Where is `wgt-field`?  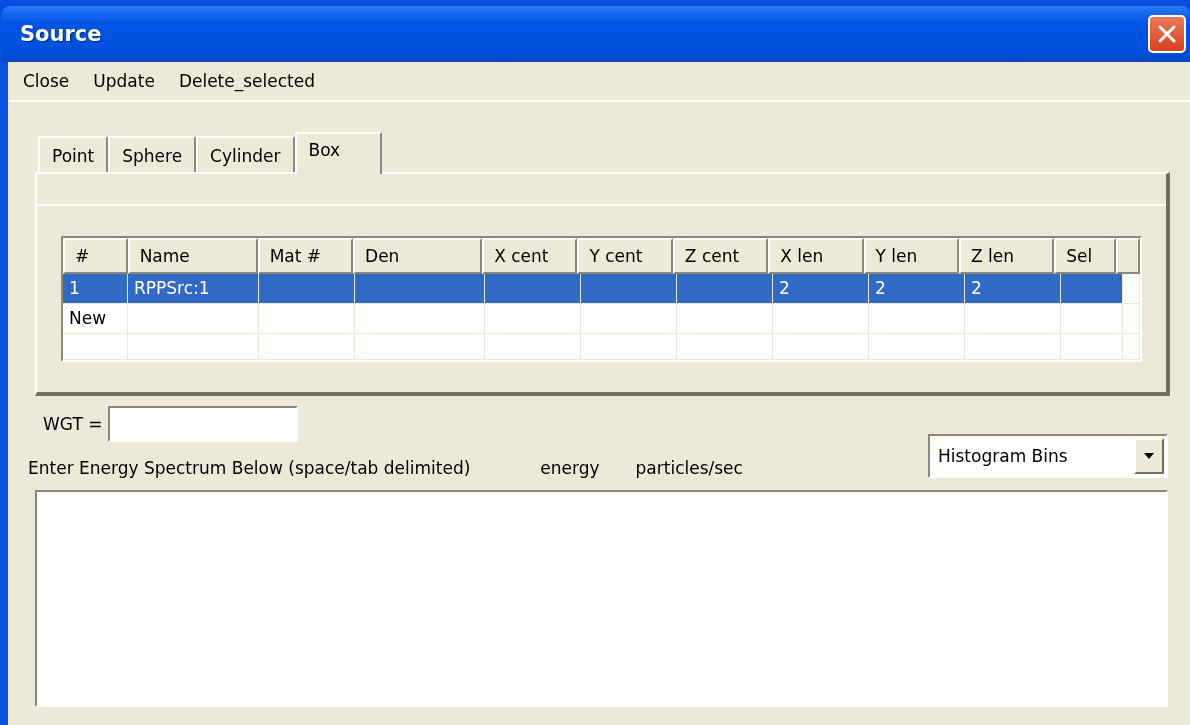
wgt-field is located at coordinates (203, 424).